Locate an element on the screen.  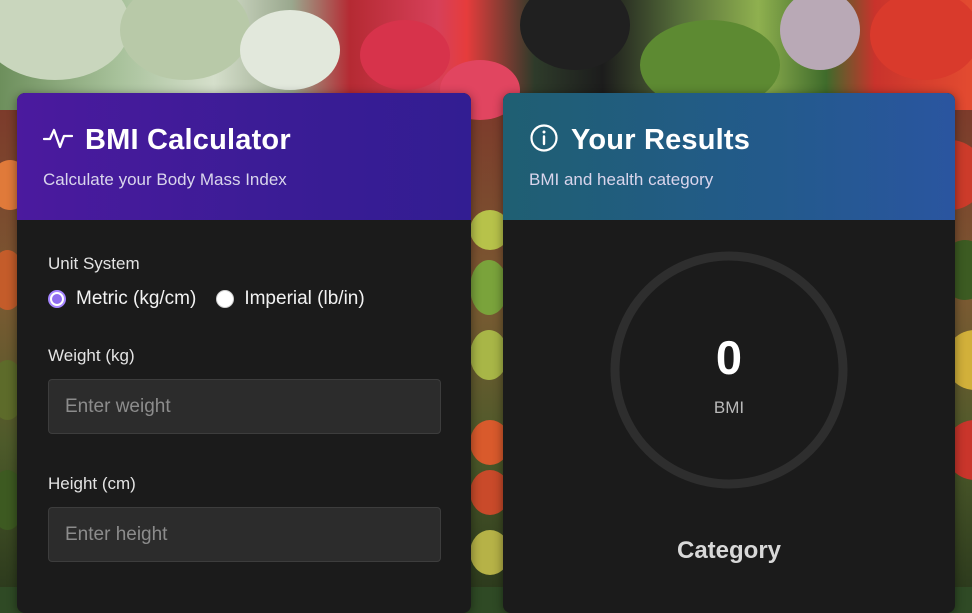
metric-radio-label: Metric (kg/cm) is located at coordinates (136, 298).